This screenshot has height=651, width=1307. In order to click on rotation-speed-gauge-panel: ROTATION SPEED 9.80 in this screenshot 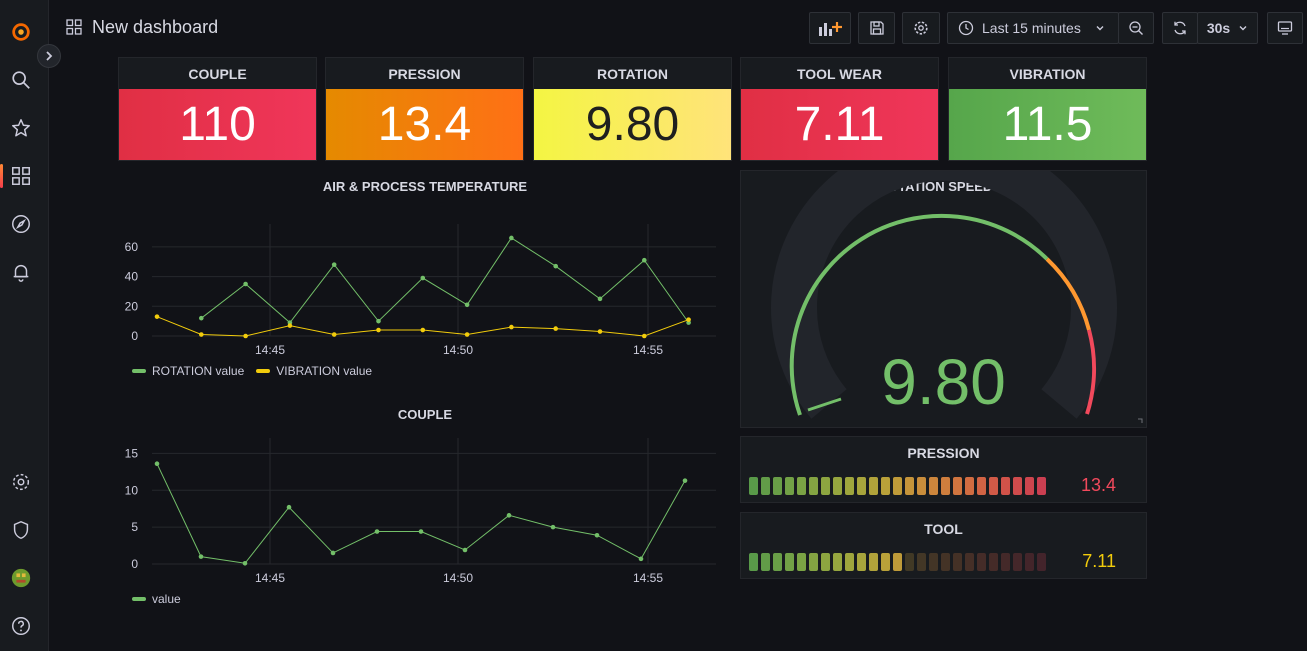, I will do `click(943, 299)`.